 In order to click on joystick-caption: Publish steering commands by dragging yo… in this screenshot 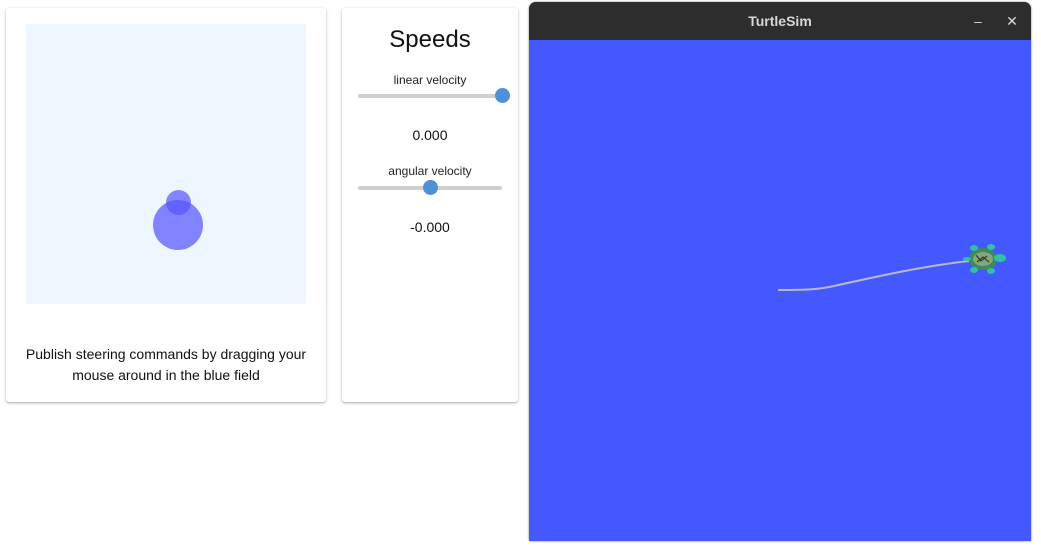, I will do `click(166, 364)`.